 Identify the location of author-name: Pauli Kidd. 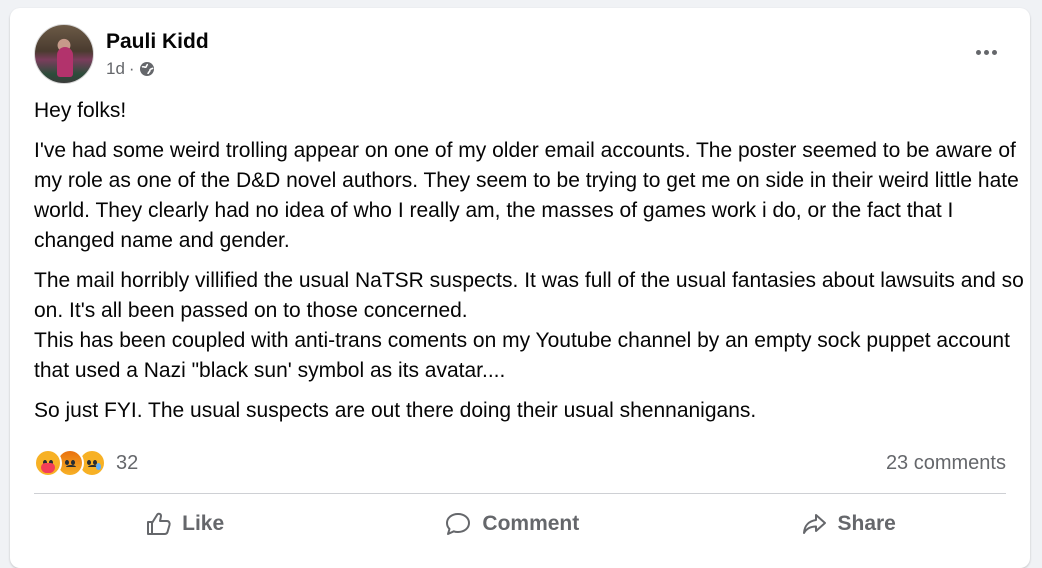
(157, 42).